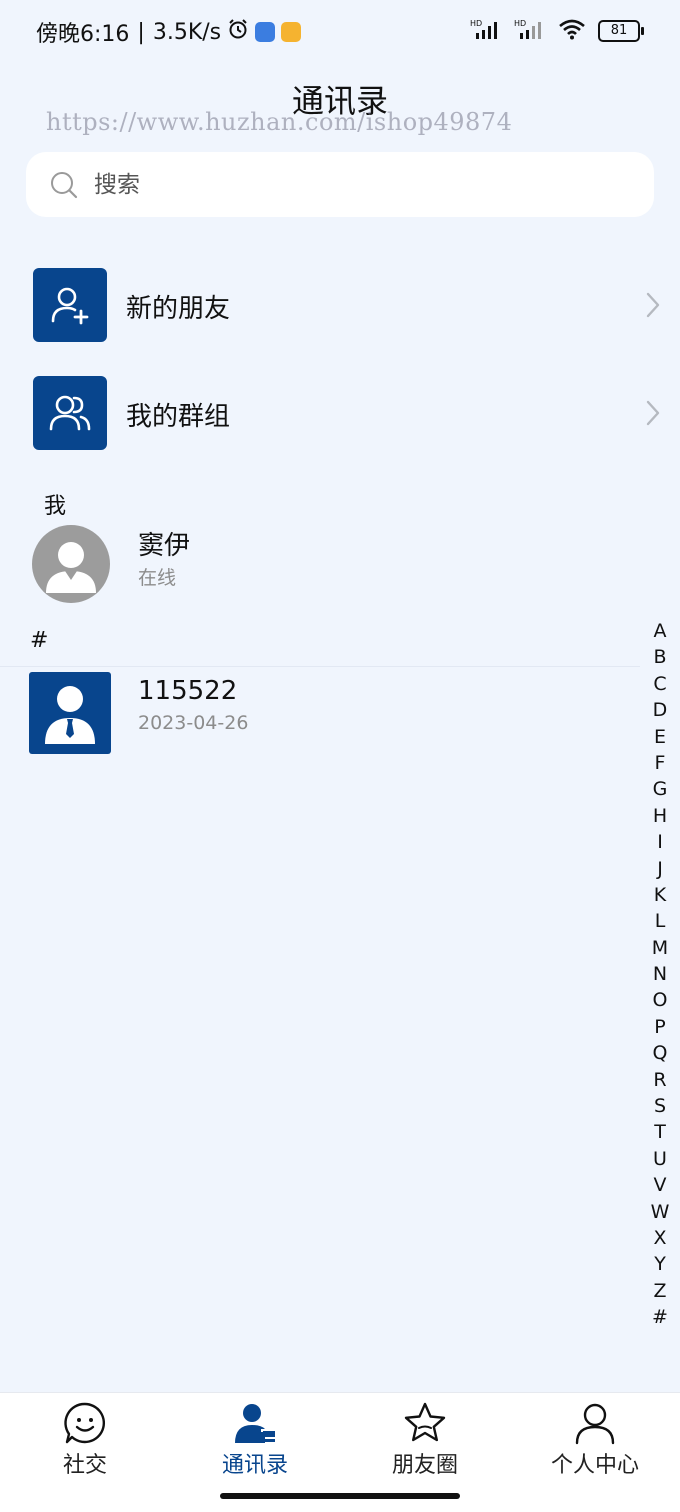 This screenshot has width=680, height=1512. I want to click on index-letter: C, so click(659, 684).